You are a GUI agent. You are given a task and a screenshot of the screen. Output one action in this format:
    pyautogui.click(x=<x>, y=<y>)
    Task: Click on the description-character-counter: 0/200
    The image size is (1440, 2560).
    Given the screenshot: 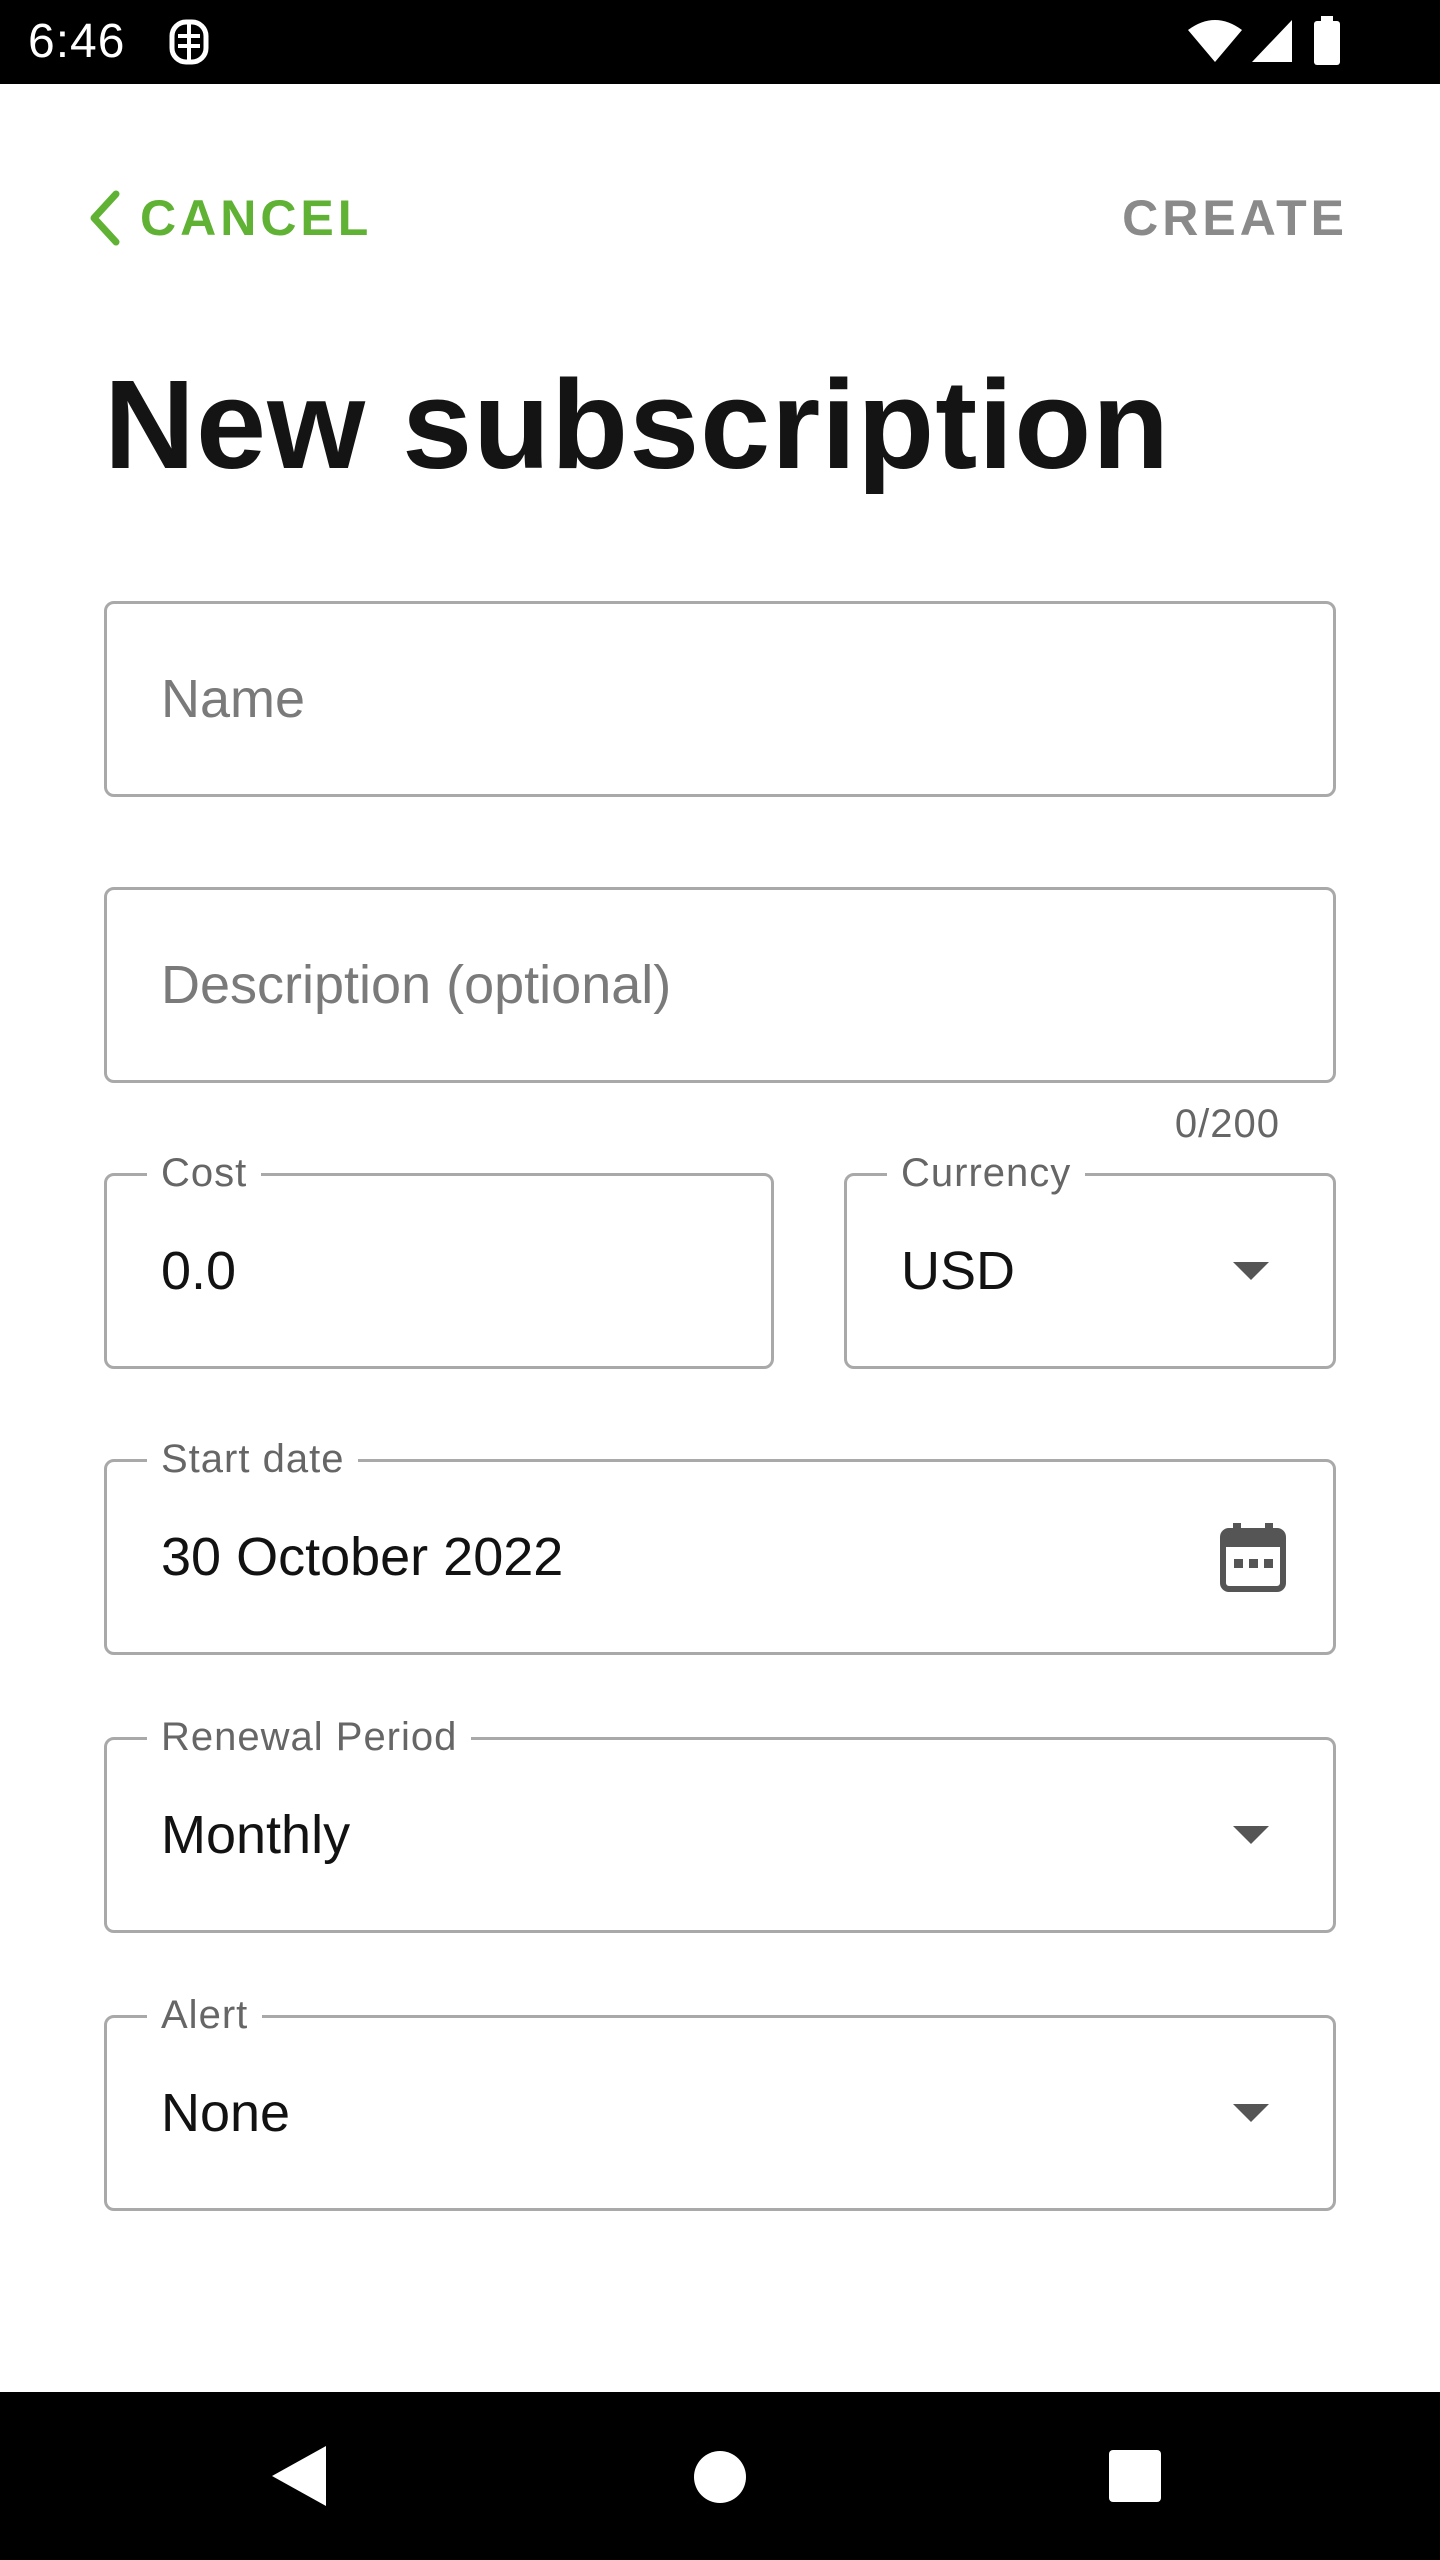 What is the action you would take?
    pyautogui.click(x=1227, y=1124)
    